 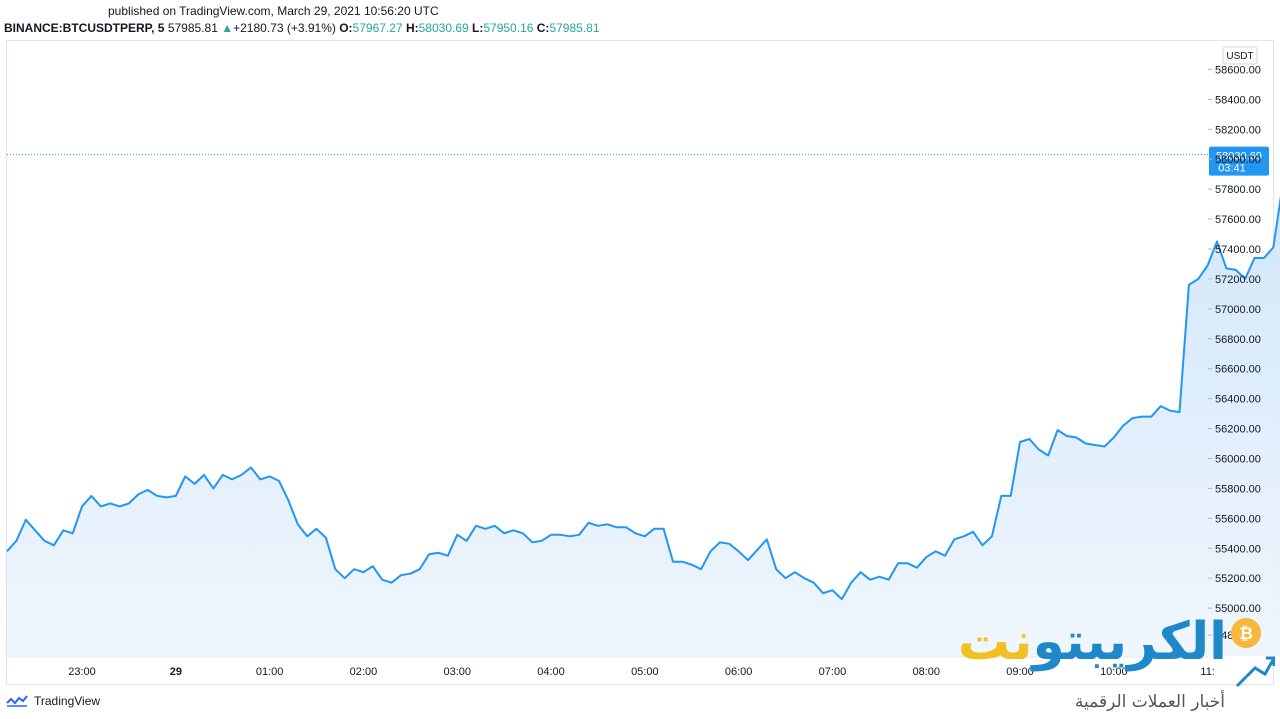 I want to click on watermark-subtitle: أخبار العملات الرقمية, so click(x=1149, y=702).